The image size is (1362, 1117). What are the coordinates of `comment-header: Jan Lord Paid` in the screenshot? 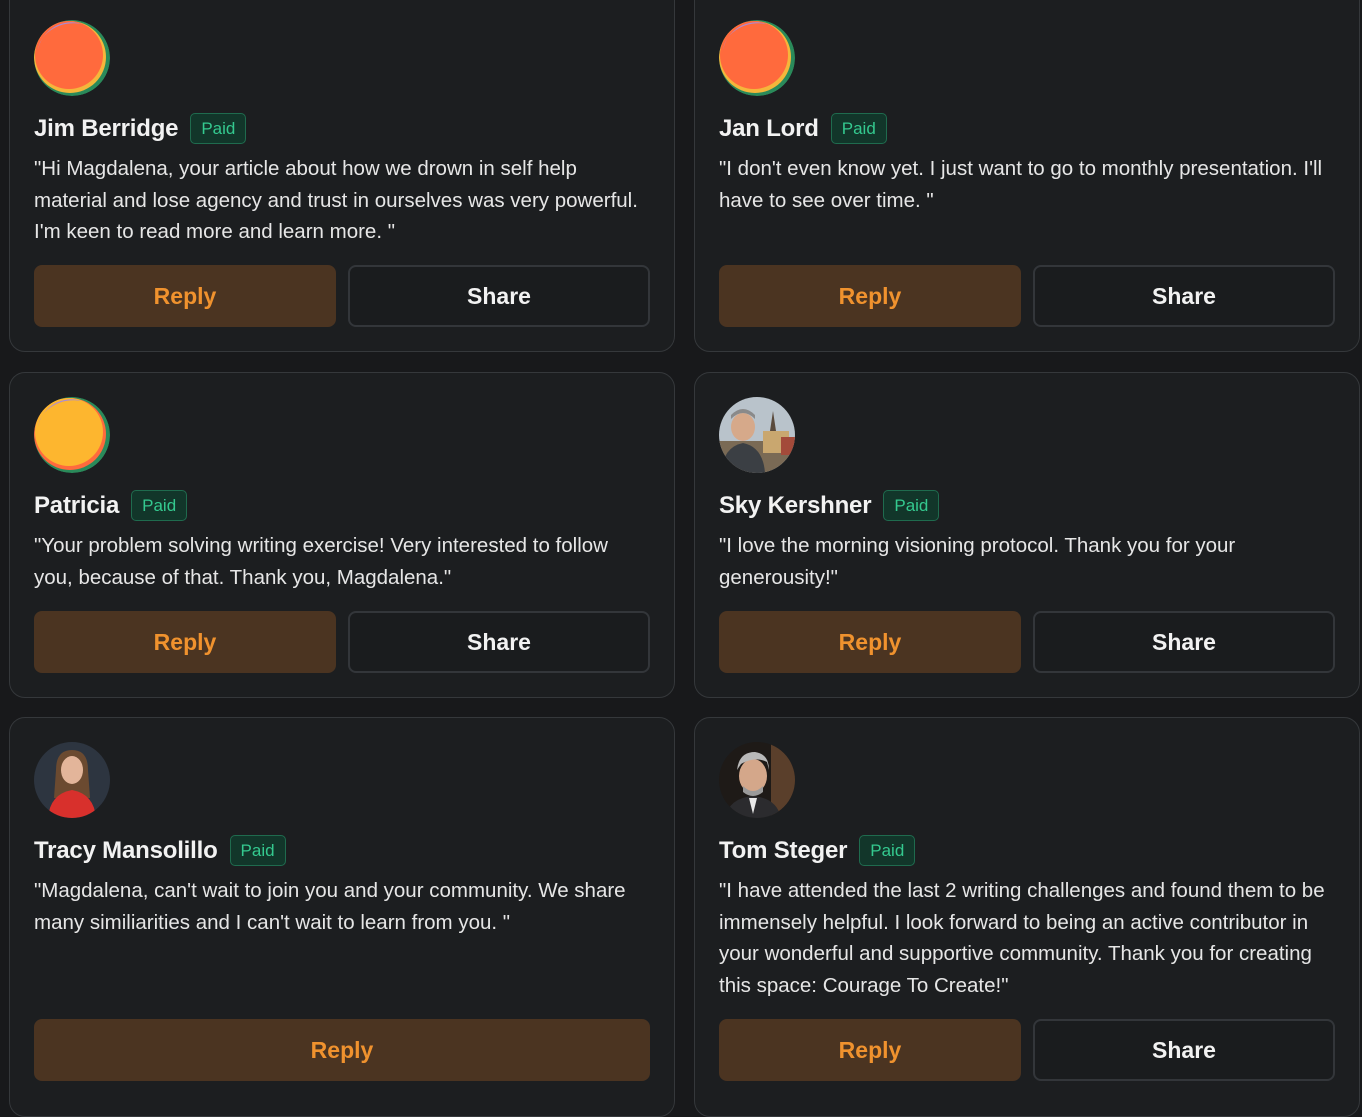 It's located at (803, 128).